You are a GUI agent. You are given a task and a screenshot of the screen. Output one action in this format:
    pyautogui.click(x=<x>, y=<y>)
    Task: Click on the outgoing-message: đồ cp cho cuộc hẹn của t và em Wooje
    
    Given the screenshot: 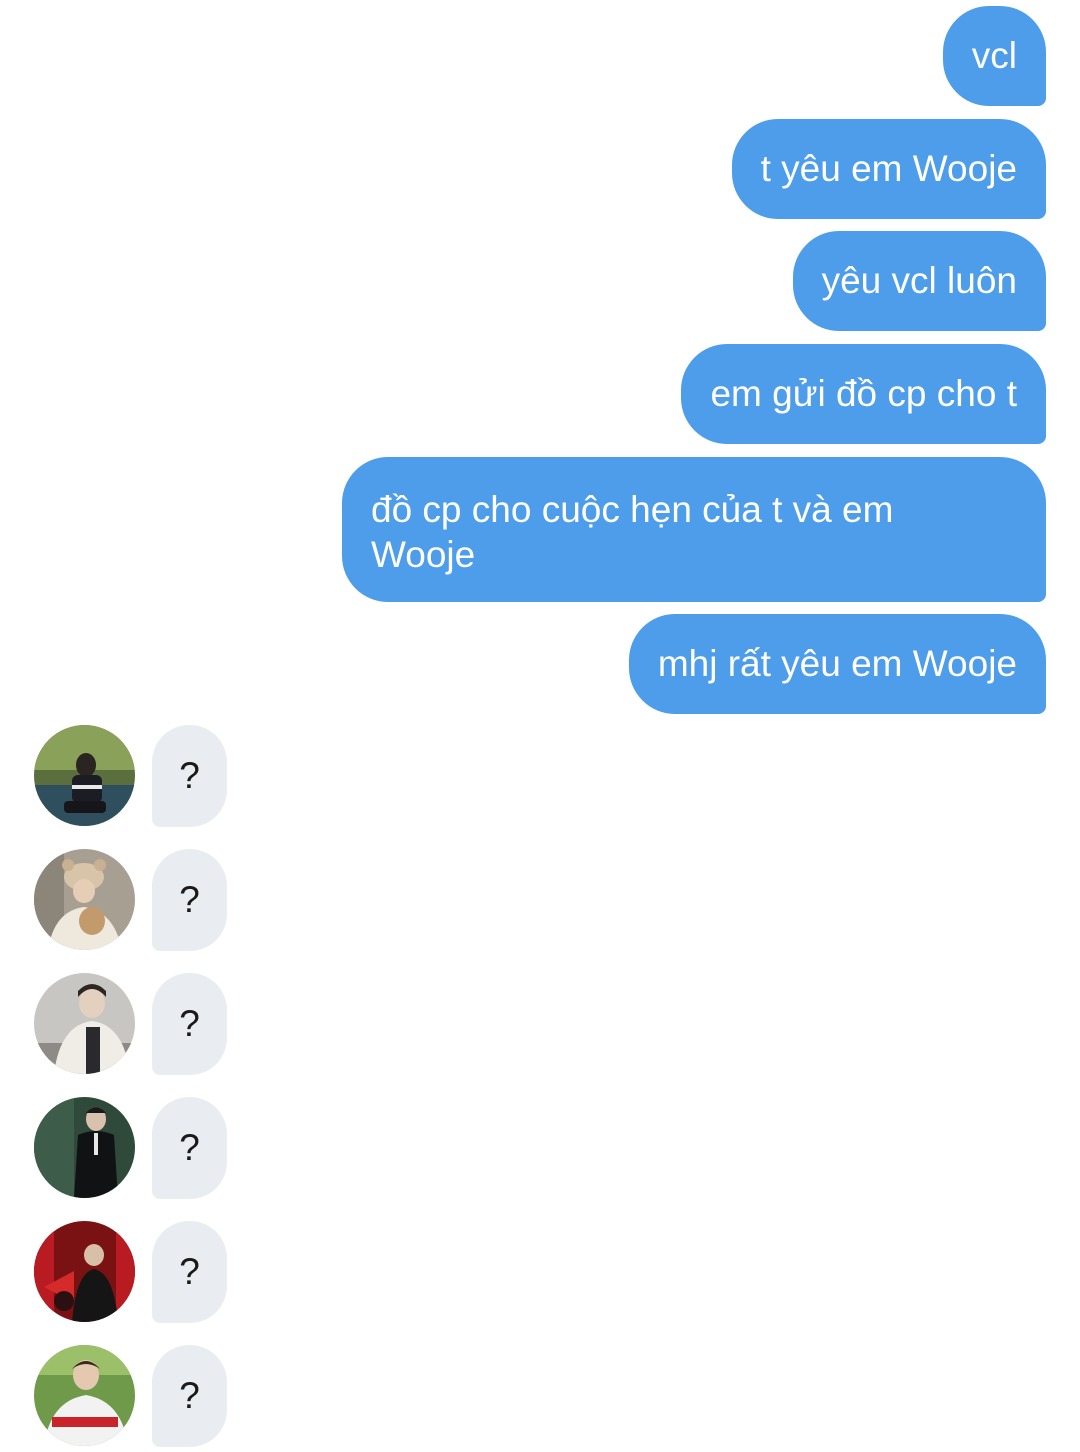 What is the action you would take?
    pyautogui.click(x=694, y=529)
    